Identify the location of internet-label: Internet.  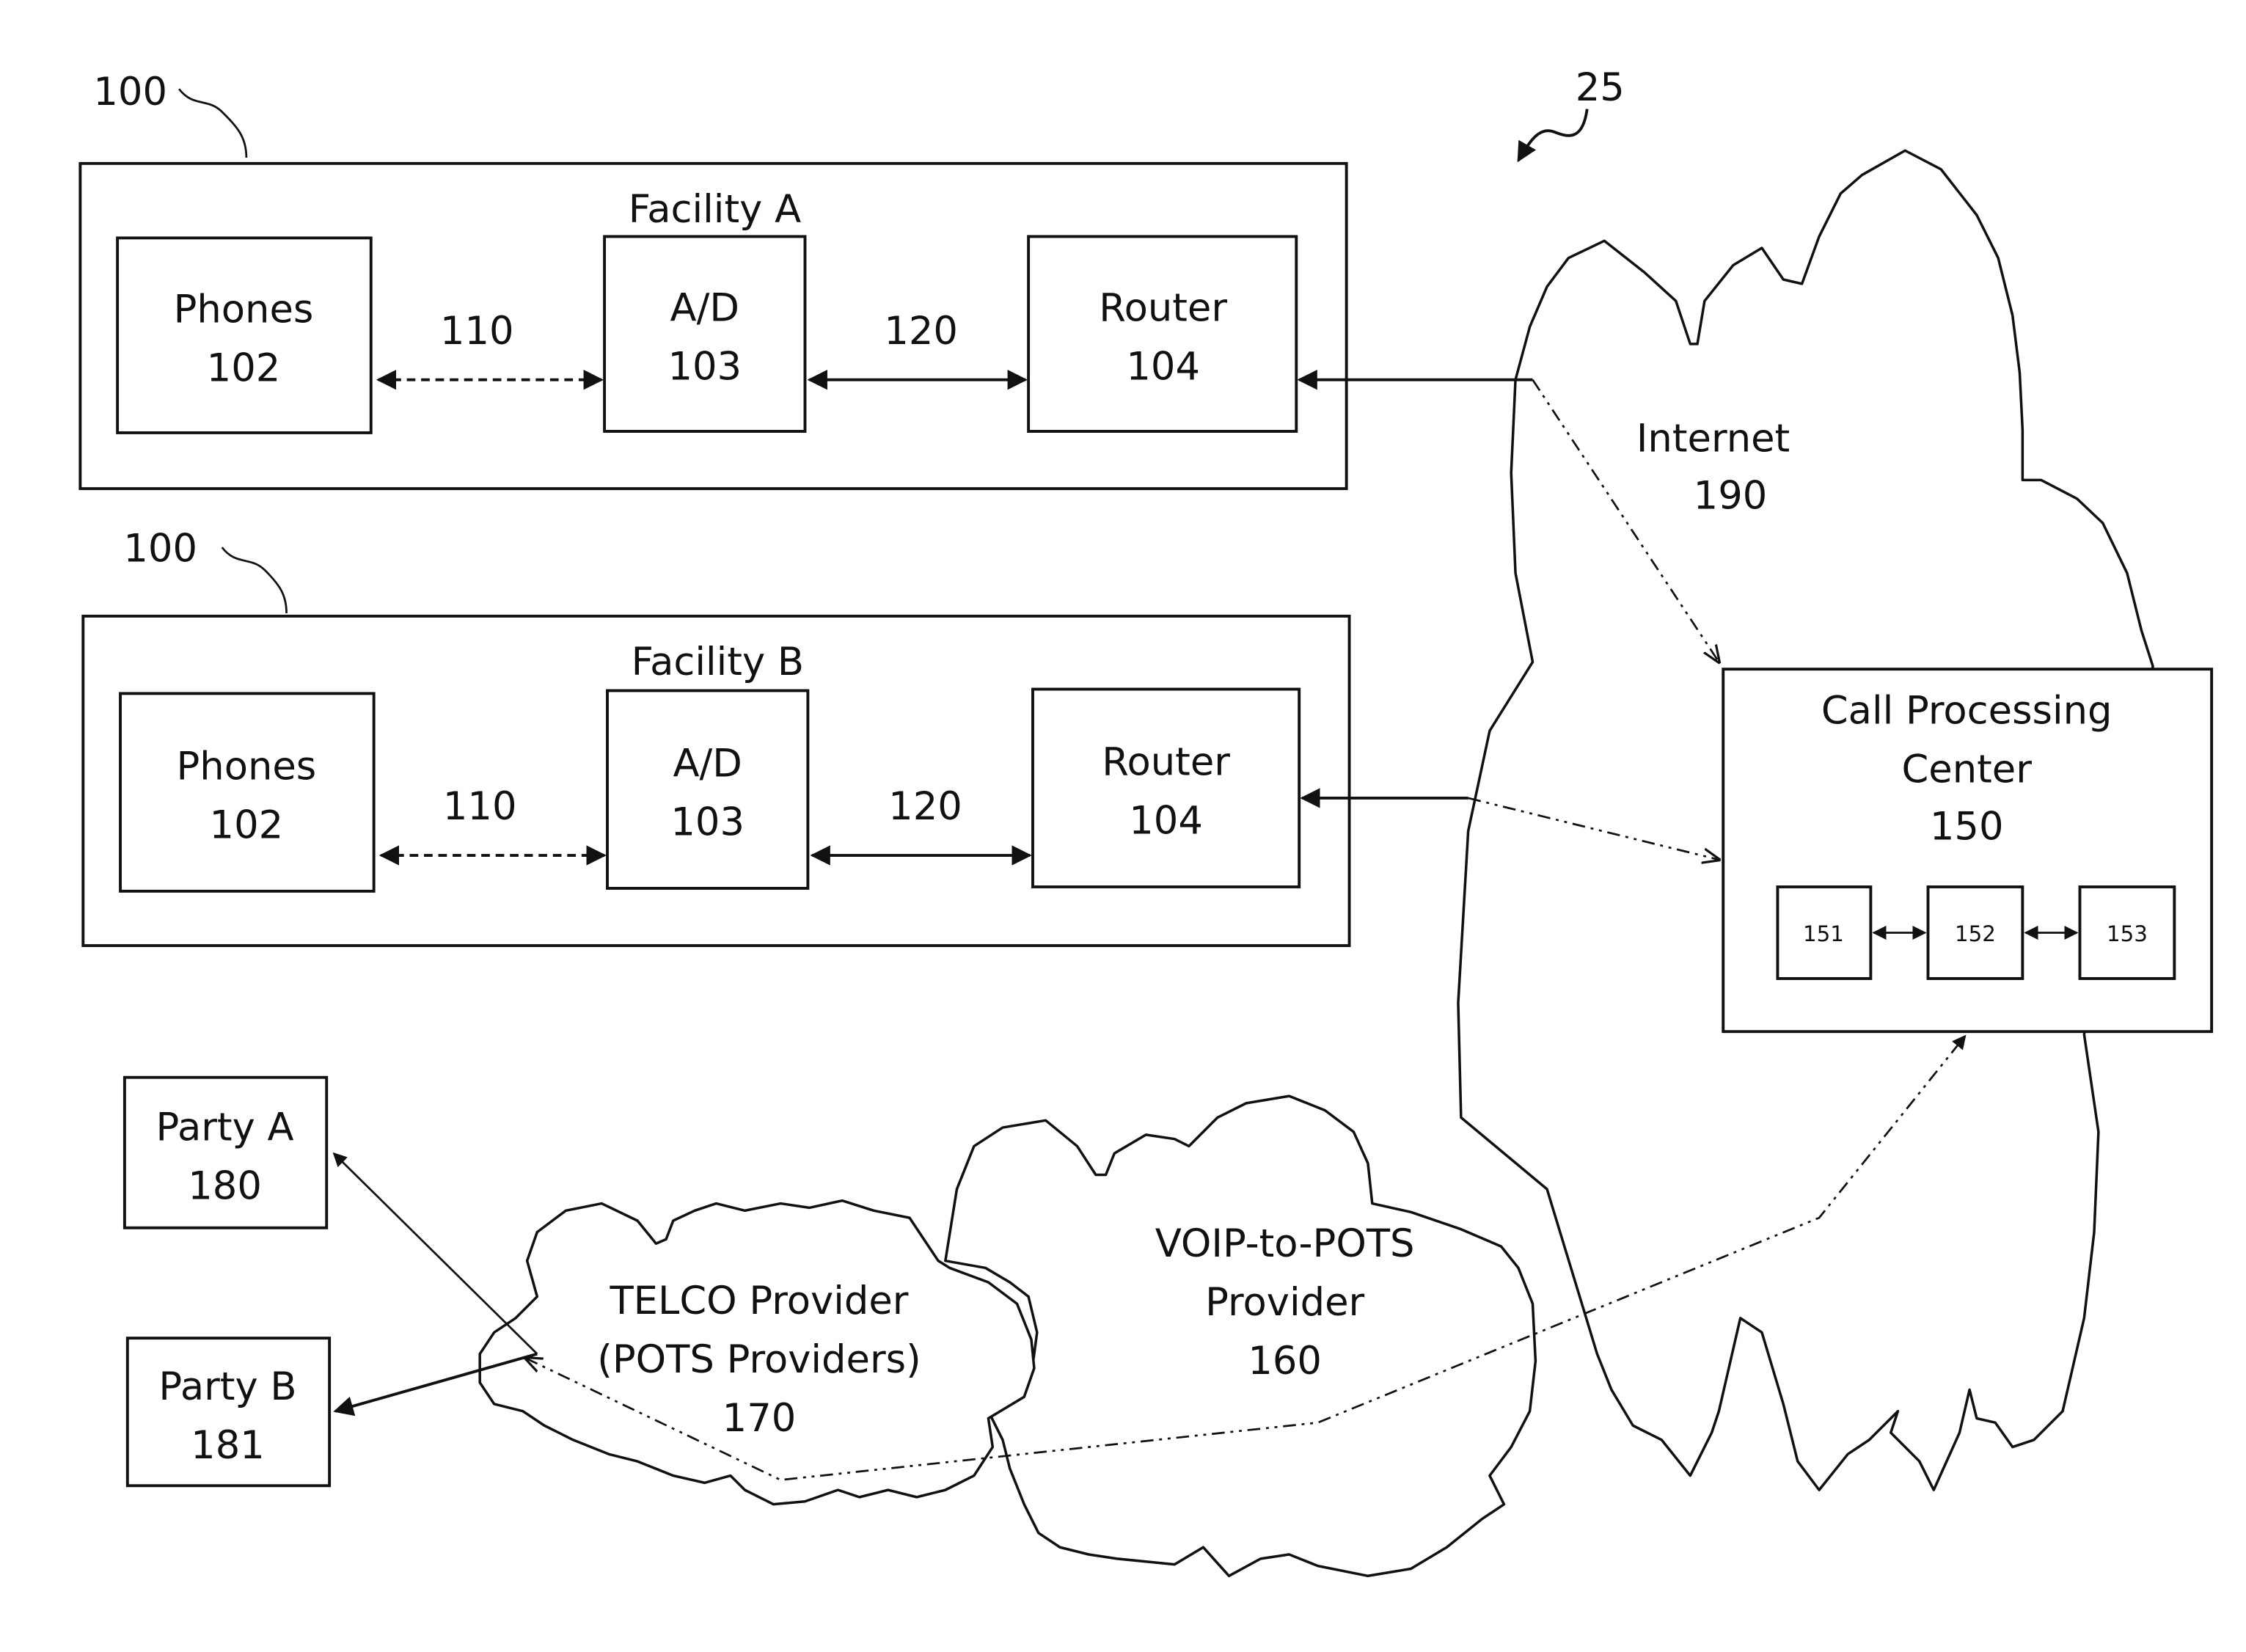
(1713, 438).